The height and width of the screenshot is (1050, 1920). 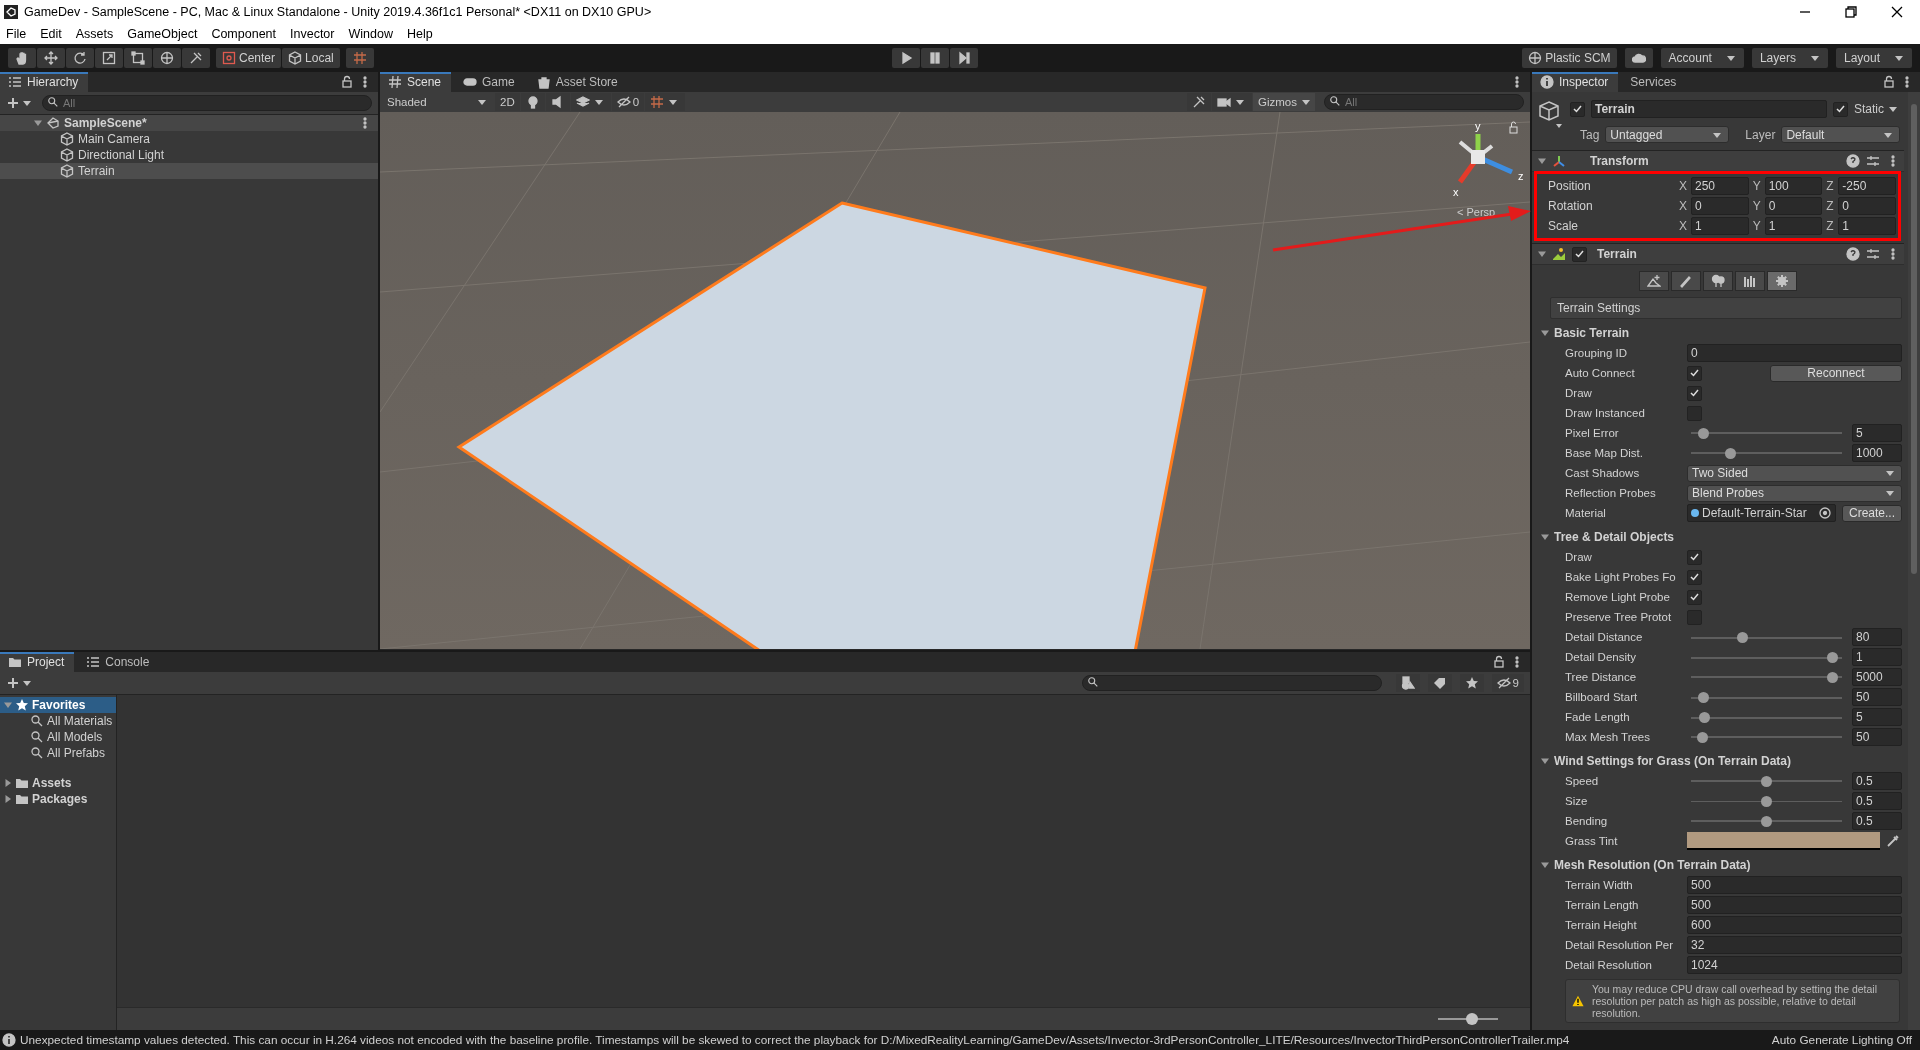 I want to click on add-button, so click(x=20, y=103).